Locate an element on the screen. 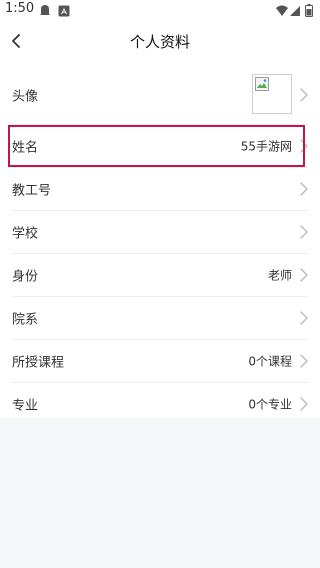  courses-label: 所授课程 is located at coordinates (38, 363).